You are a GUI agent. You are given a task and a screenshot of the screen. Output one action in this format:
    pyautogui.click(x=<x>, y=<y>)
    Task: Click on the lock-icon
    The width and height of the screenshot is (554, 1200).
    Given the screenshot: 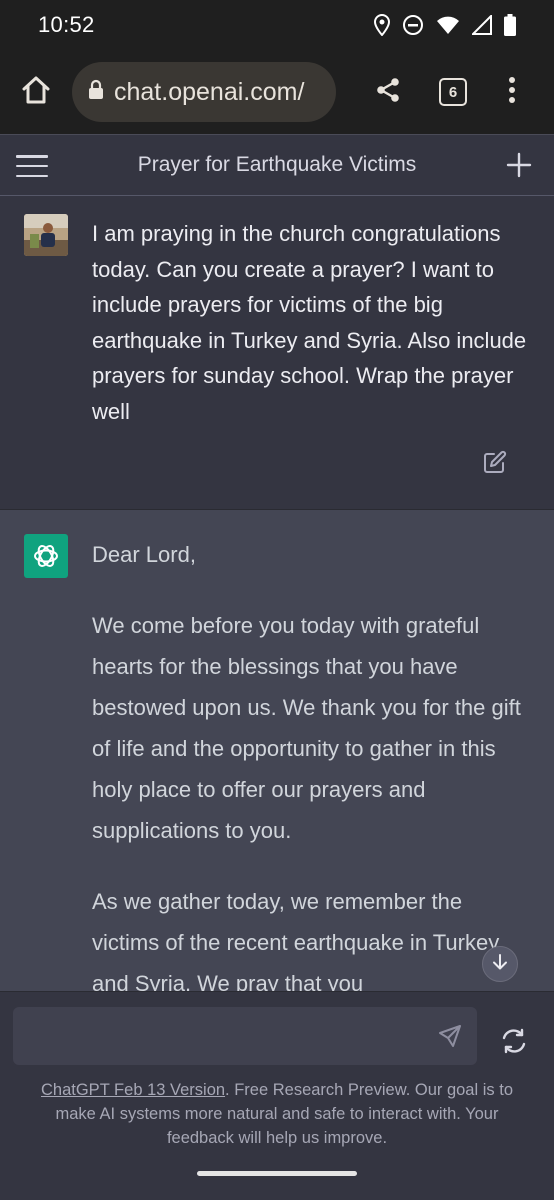 What is the action you would take?
    pyautogui.click(x=96, y=92)
    